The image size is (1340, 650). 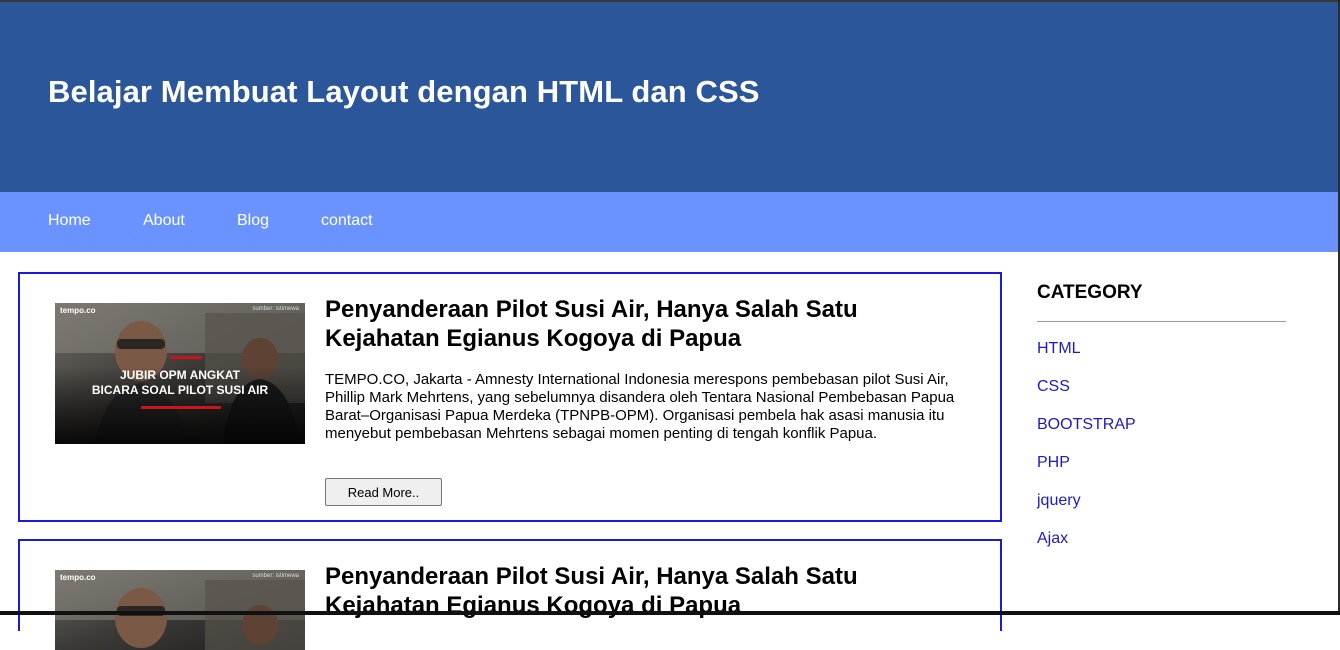 I want to click on sidebar-heading: CATEGORY, so click(x=1090, y=292).